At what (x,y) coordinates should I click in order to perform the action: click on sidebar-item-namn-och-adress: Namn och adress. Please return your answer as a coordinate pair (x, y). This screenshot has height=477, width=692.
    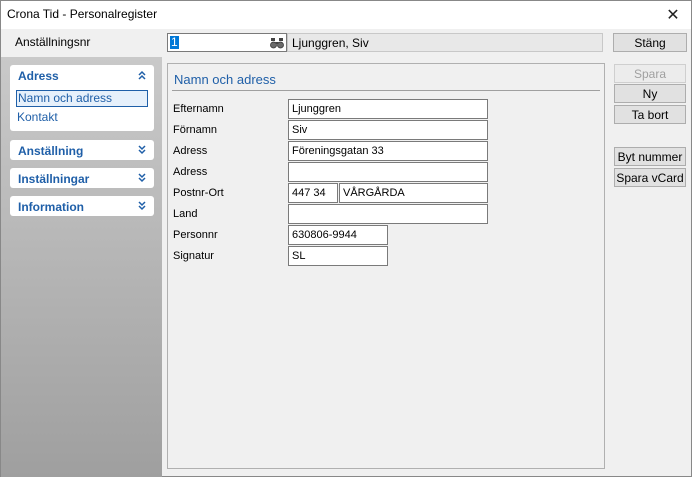
    Looking at the image, I should click on (82, 98).